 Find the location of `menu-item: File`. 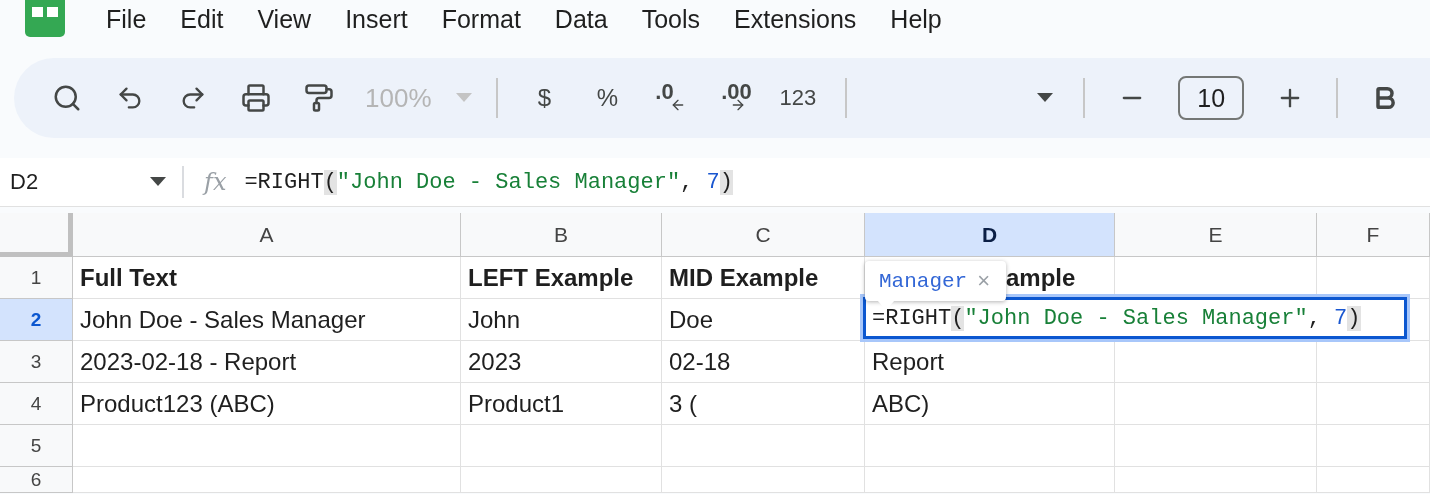

menu-item: File is located at coordinates (135, 19).